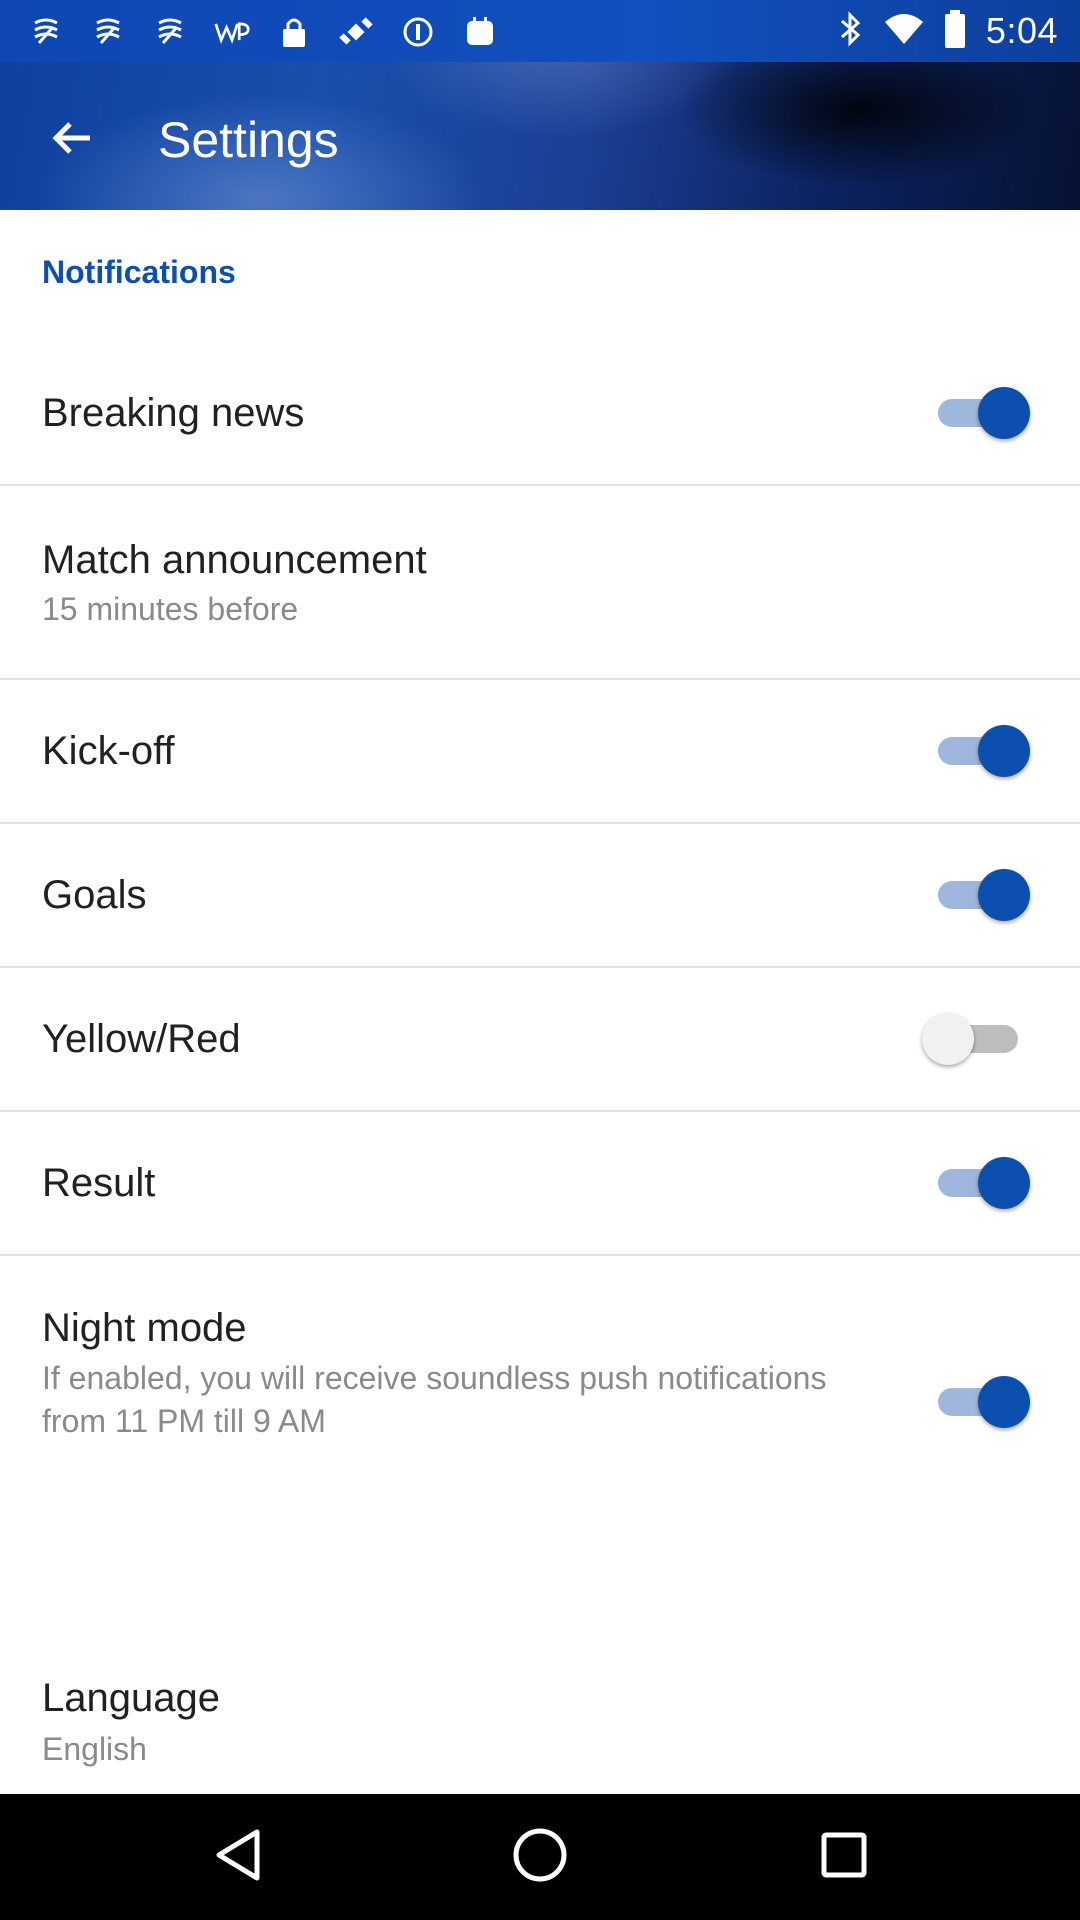 Image resolution: width=1080 pixels, height=1920 pixels. I want to click on nav-home-button, so click(540, 1857).